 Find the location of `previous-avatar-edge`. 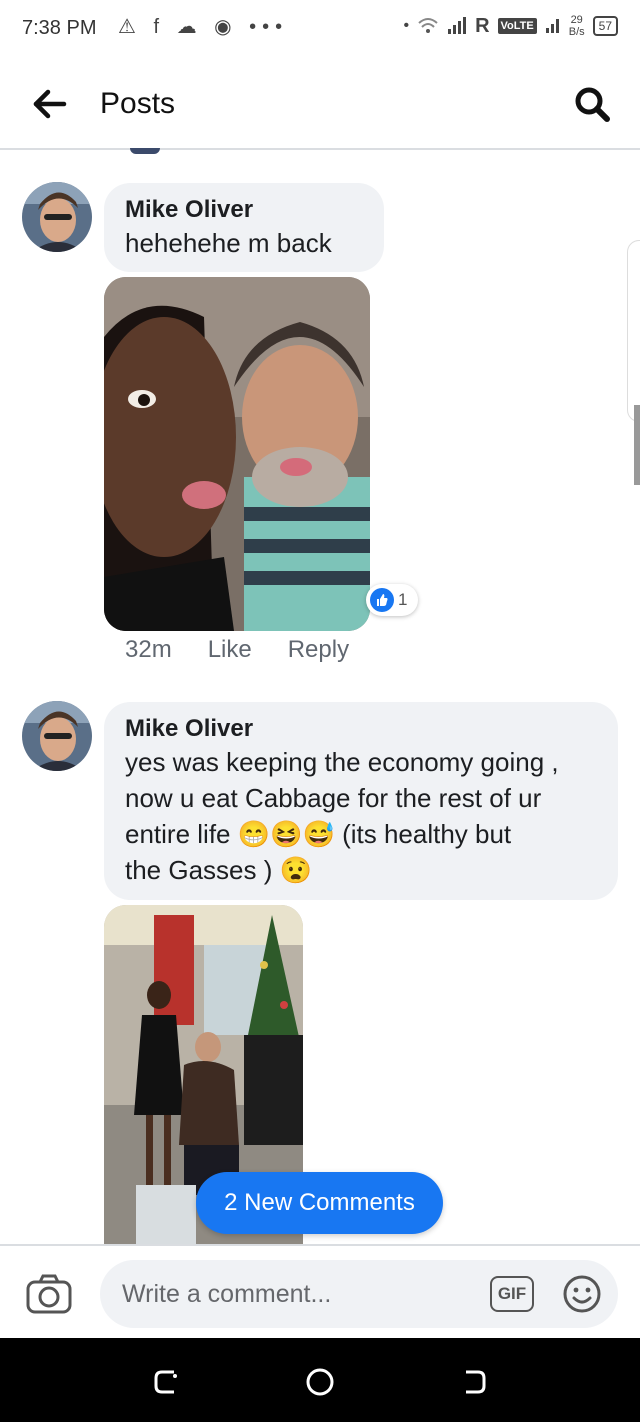

previous-avatar-edge is located at coordinates (145, 151).